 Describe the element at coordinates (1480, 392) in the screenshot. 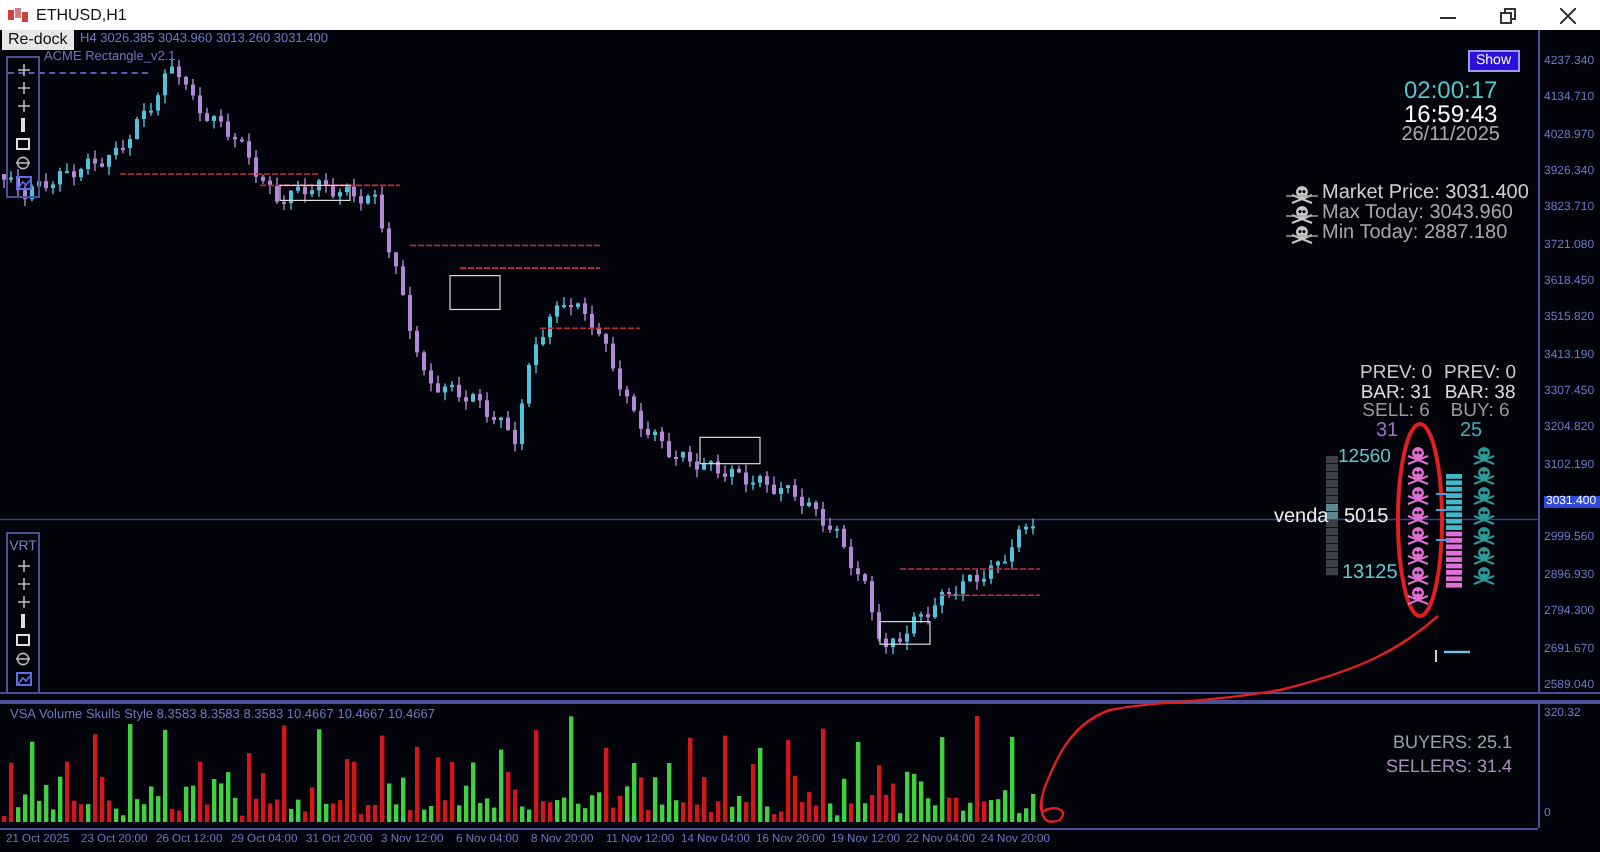

I see `bar-label: BAR: 38` at that location.